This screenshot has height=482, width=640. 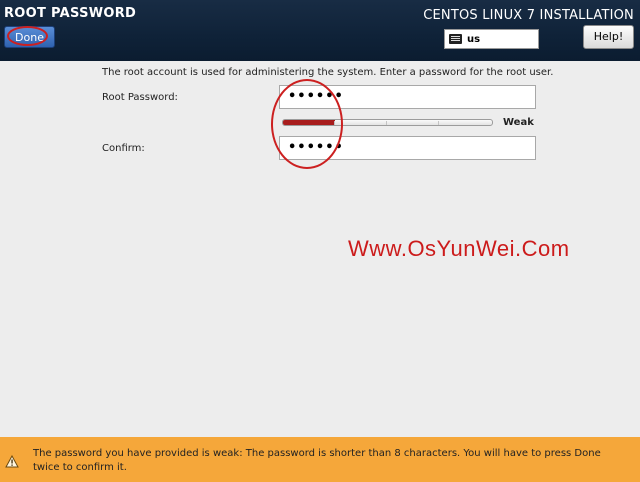 What do you see at coordinates (12, 461) in the screenshot?
I see `warning-icon` at bounding box center [12, 461].